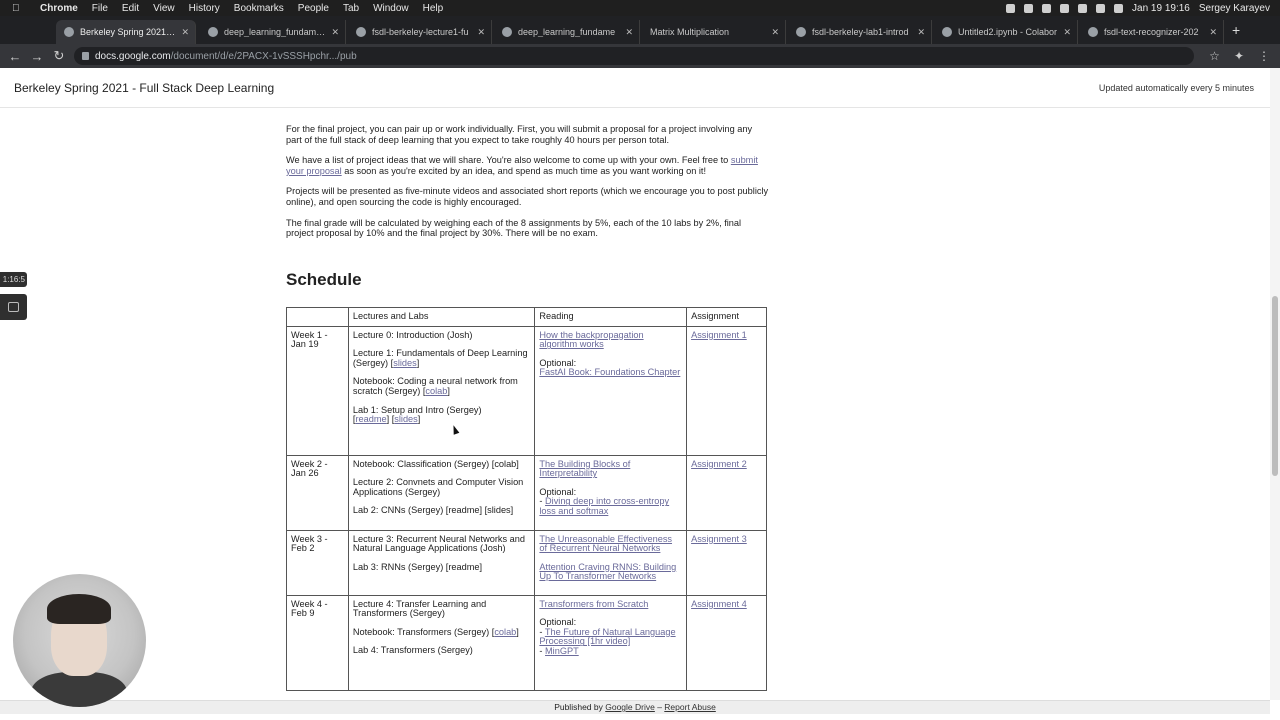 The image size is (1280, 720). I want to click on menubar-clock: Jan 19 19:16, so click(1161, 8).